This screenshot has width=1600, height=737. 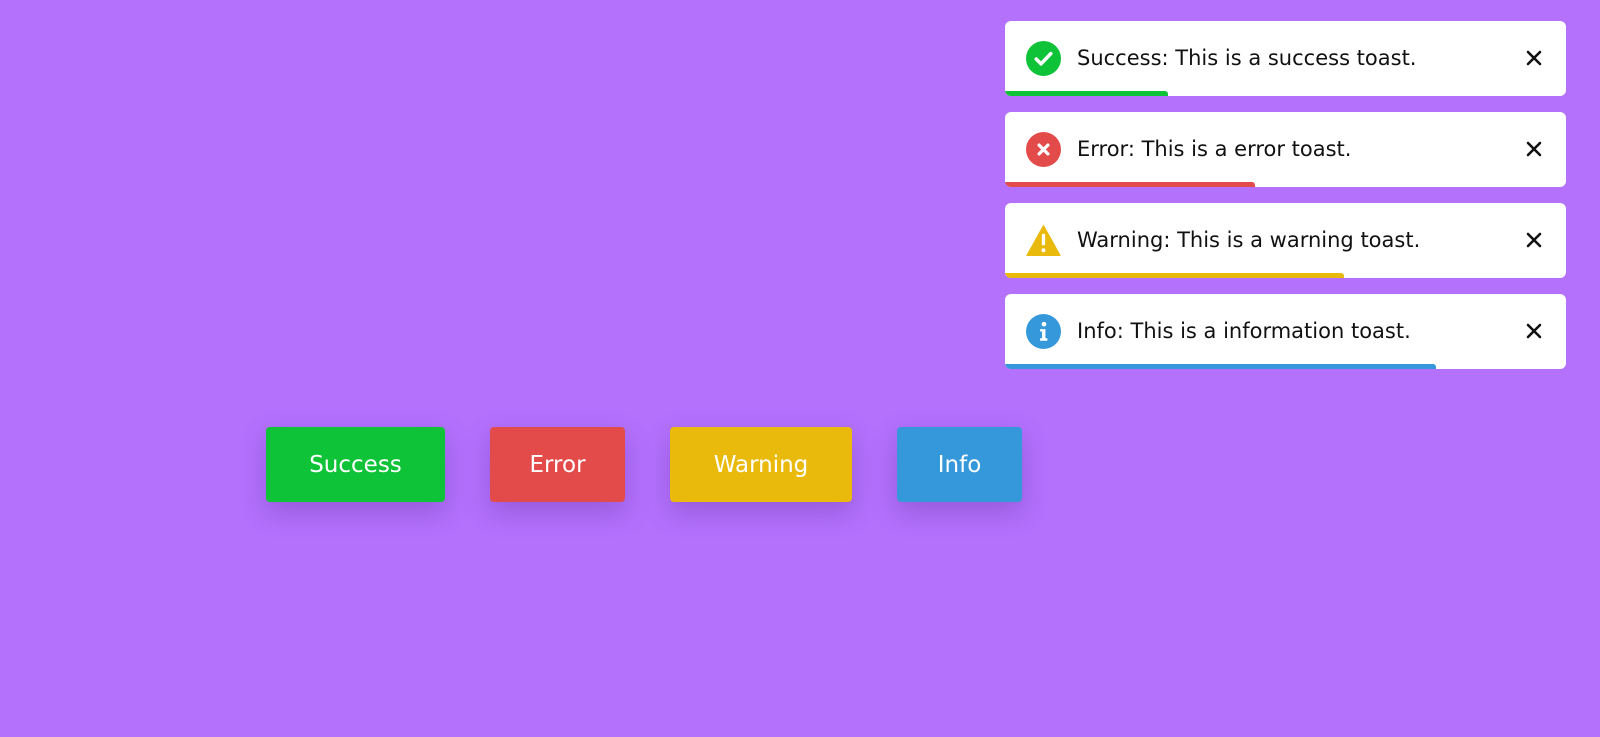 I want to click on warning-toast: Warning: This is a warning toast., so click(x=1285, y=240).